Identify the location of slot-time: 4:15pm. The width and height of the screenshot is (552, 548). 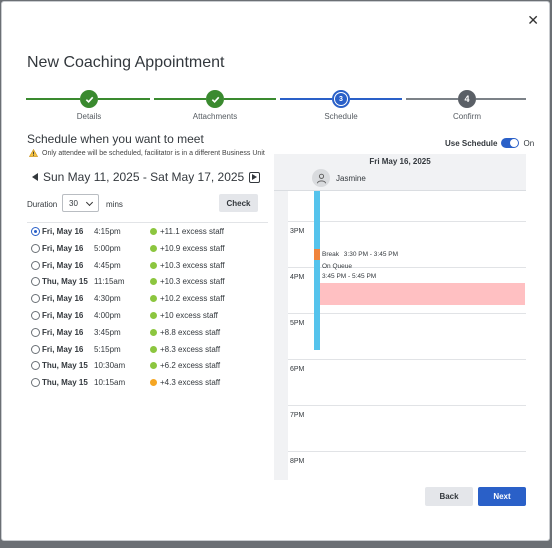
(107, 231).